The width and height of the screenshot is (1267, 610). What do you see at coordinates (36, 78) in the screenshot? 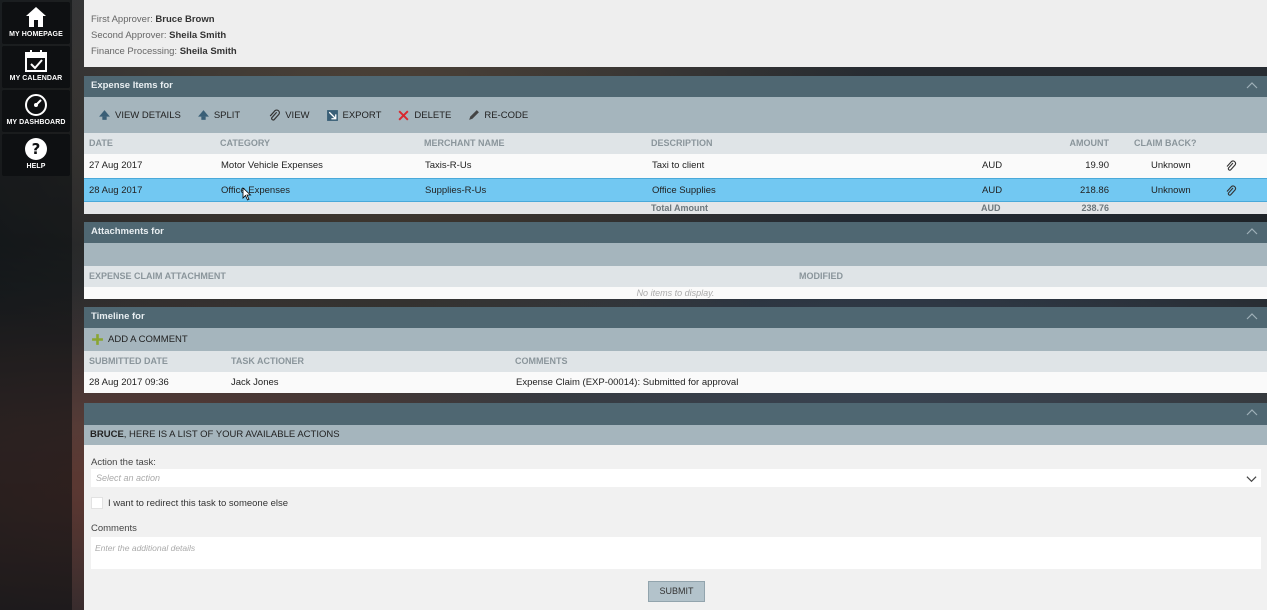
I see `sidebar-item-label: MY CALENDAR` at bounding box center [36, 78].